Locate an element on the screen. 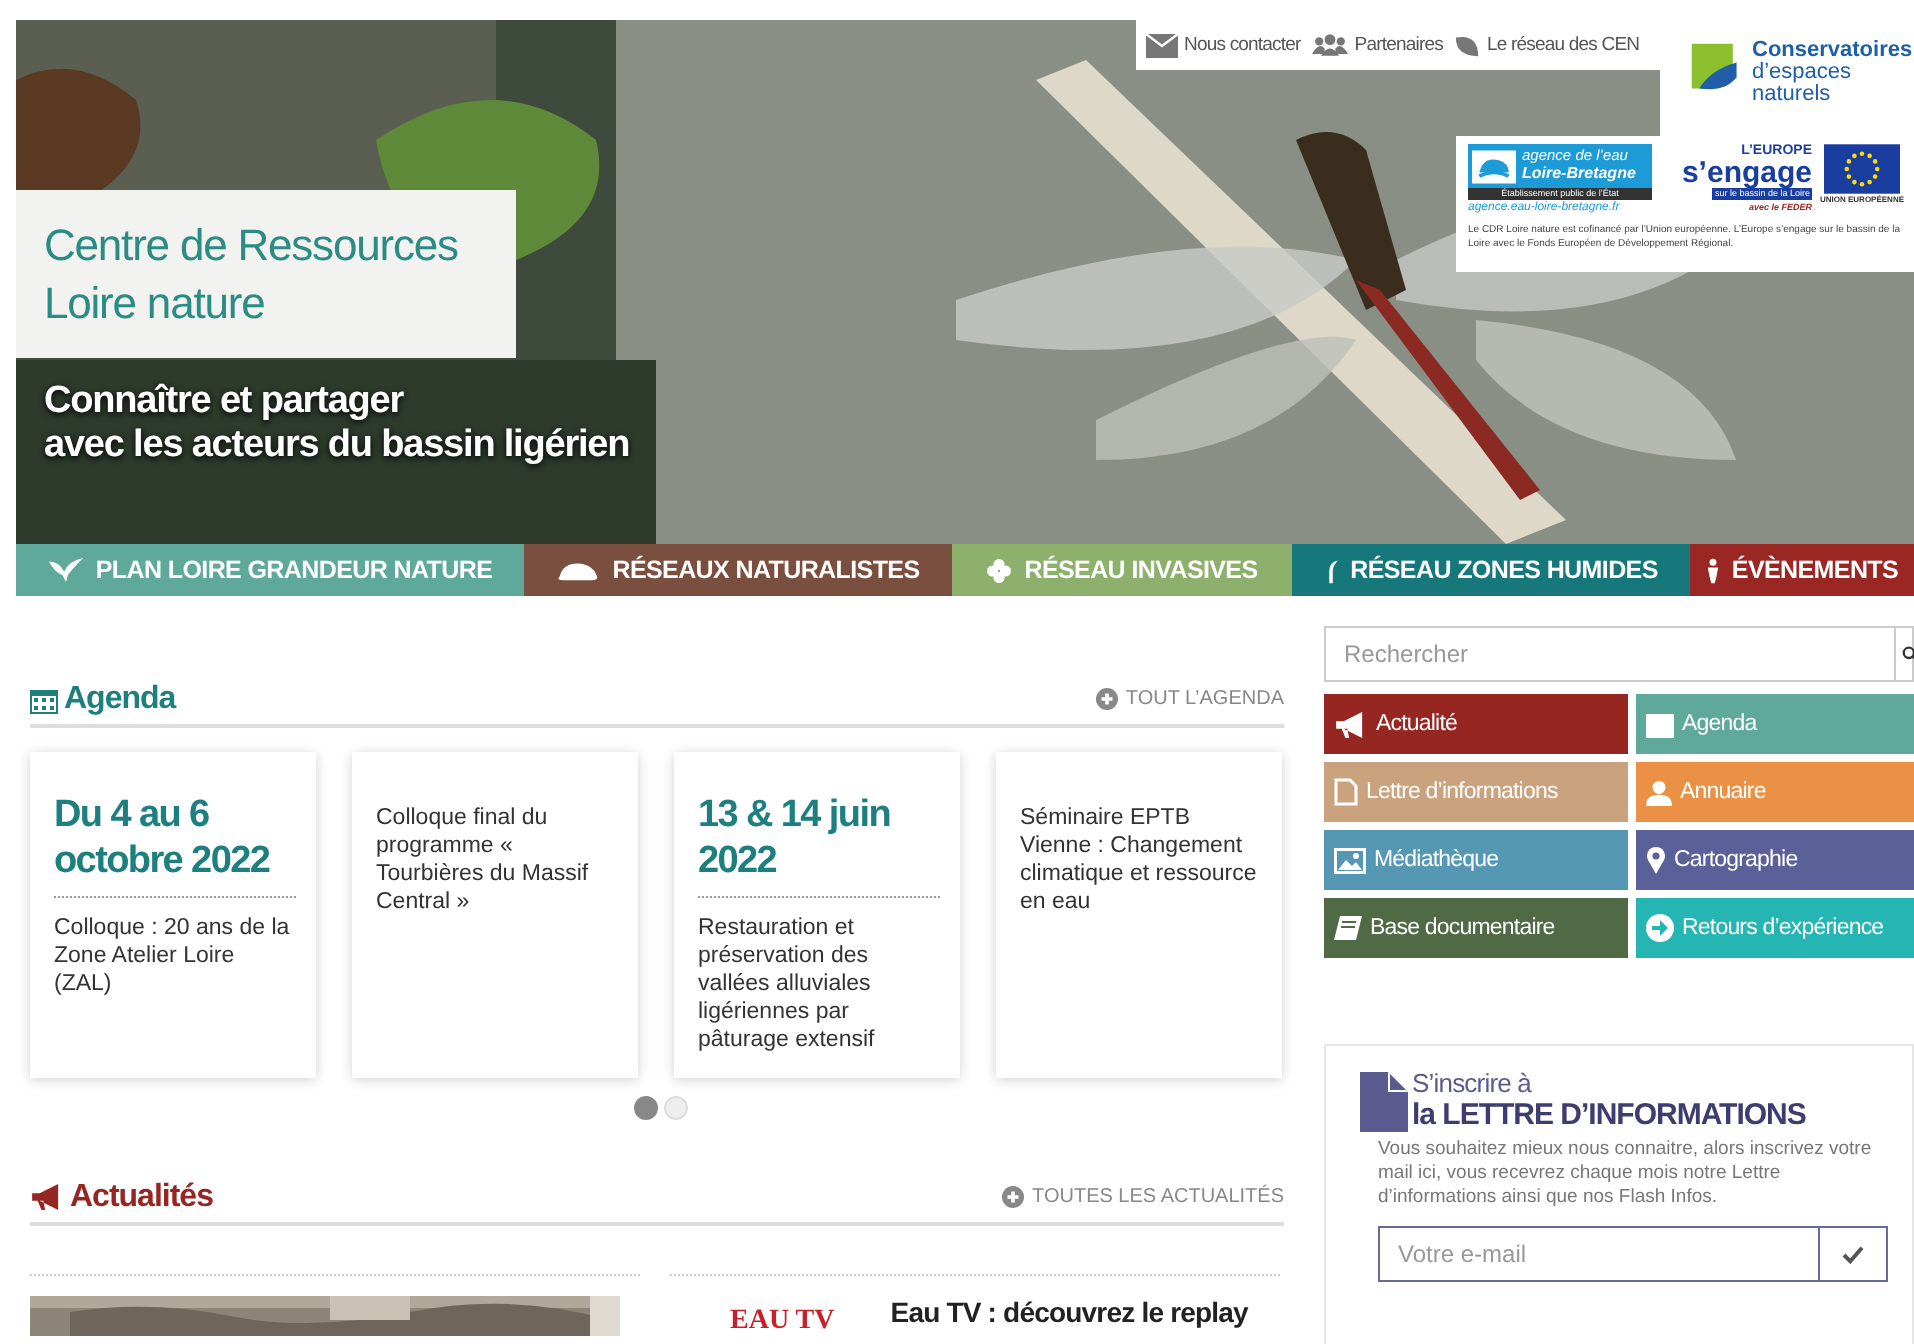 This screenshot has width=1914, height=1344. tagline: avec les acteurs du bassin ligérien is located at coordinates (337, 446).